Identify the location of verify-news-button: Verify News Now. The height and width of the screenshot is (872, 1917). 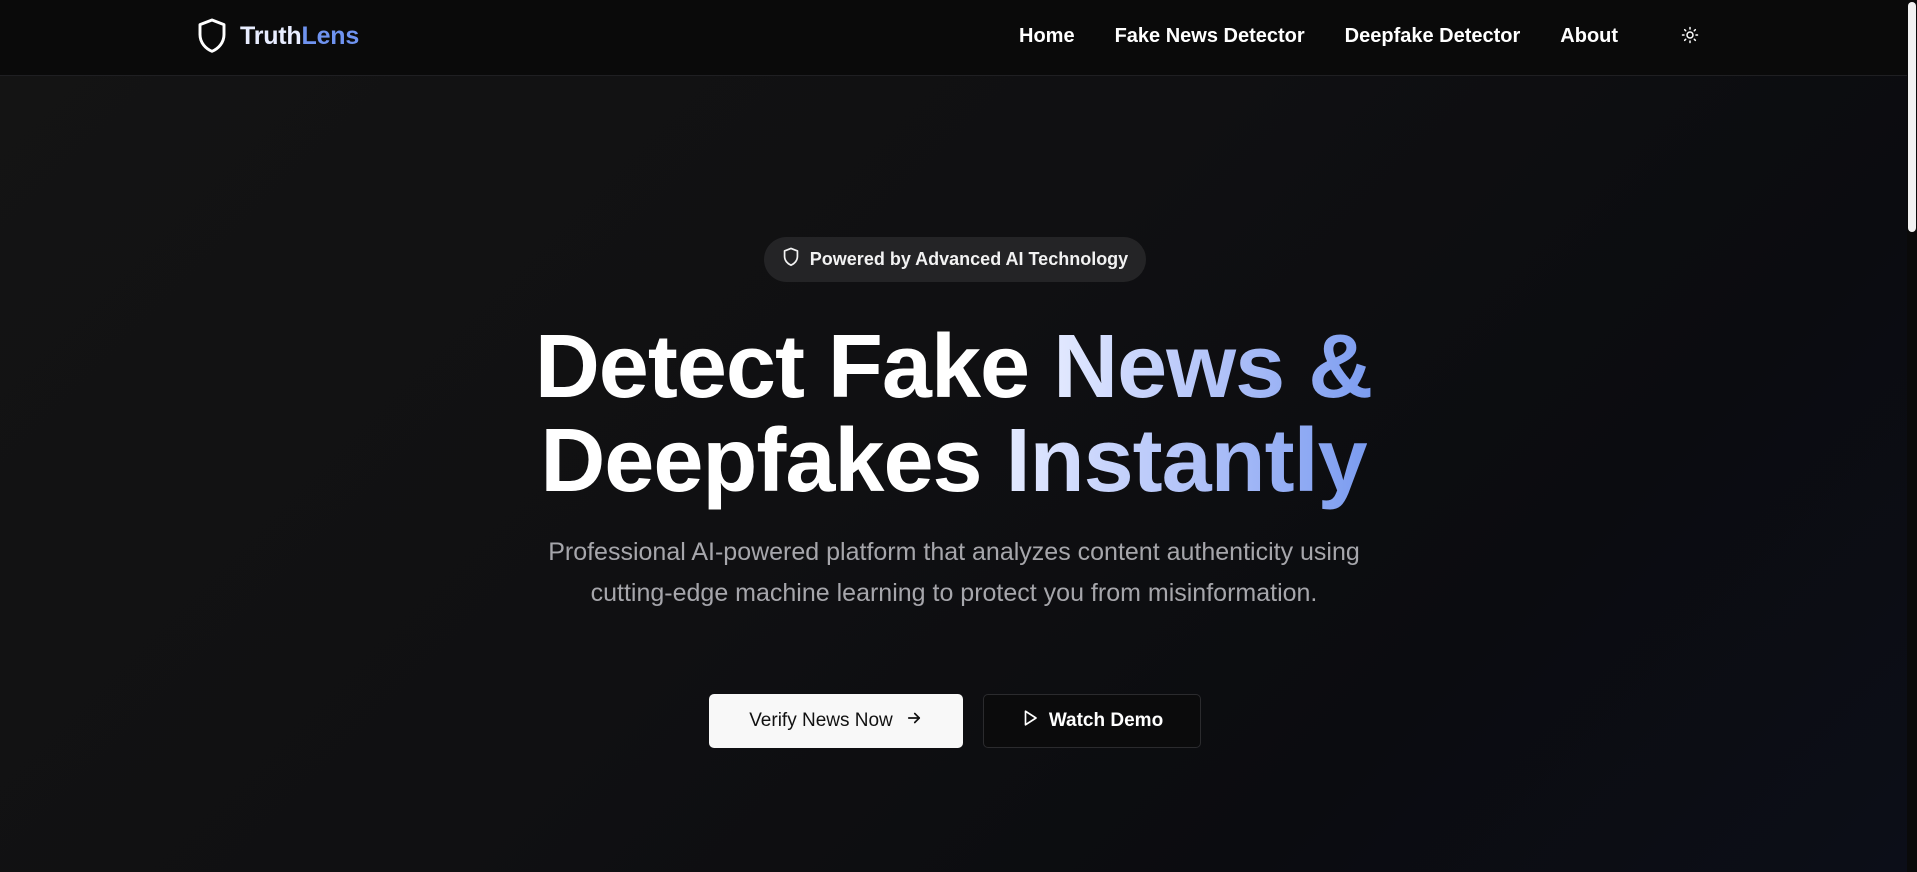
(836, 721).